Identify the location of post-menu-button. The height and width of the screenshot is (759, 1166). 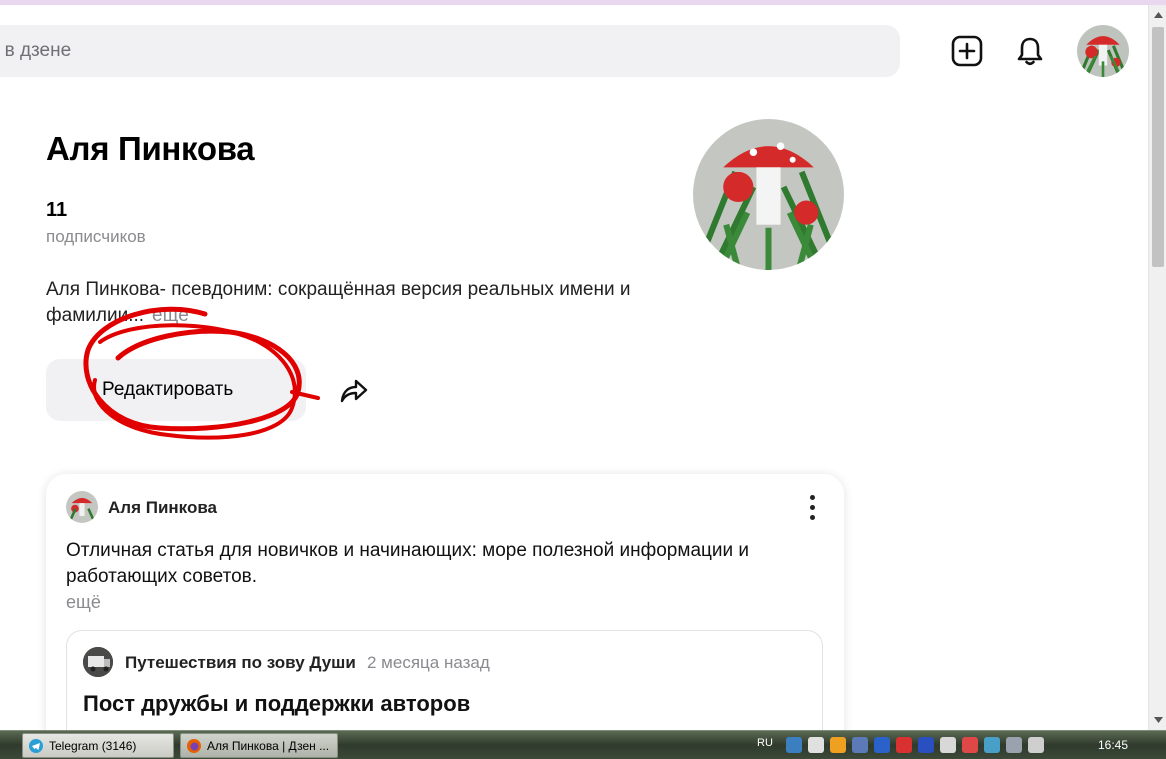
(812, 507).